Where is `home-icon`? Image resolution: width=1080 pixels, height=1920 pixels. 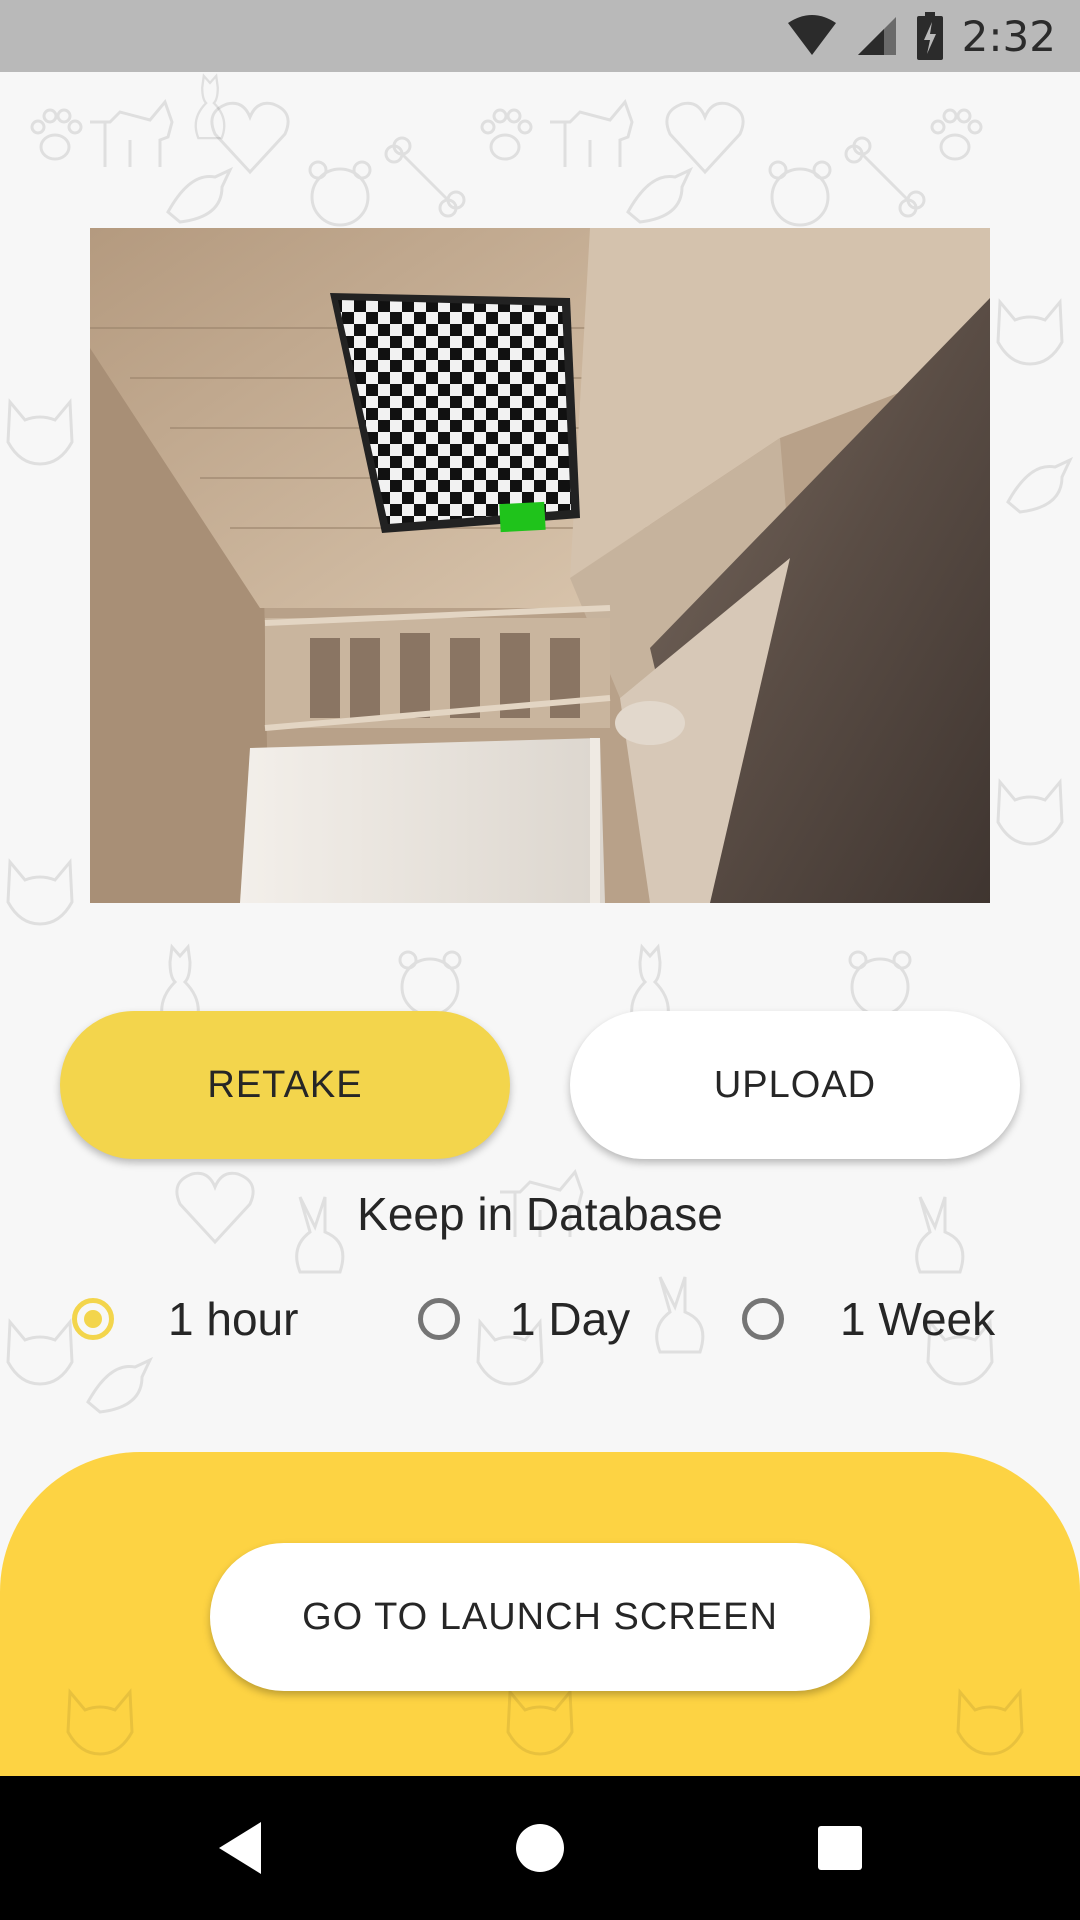
home-icon is located at coordinates (540, 1848).